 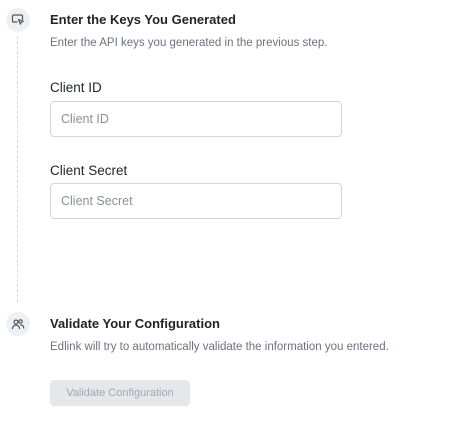 What do you see at coordinates (196, 119) in the screenshot?
I see `client-id-input` at bounding box center [196, 119].